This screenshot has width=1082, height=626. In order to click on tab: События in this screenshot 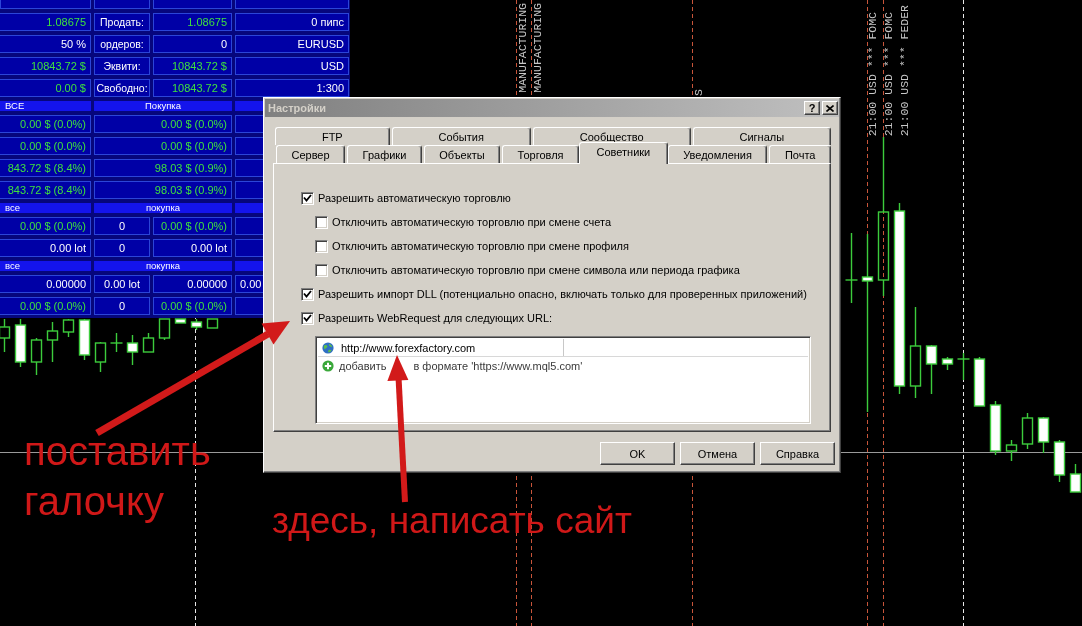, I will do `click(461, 136)`.